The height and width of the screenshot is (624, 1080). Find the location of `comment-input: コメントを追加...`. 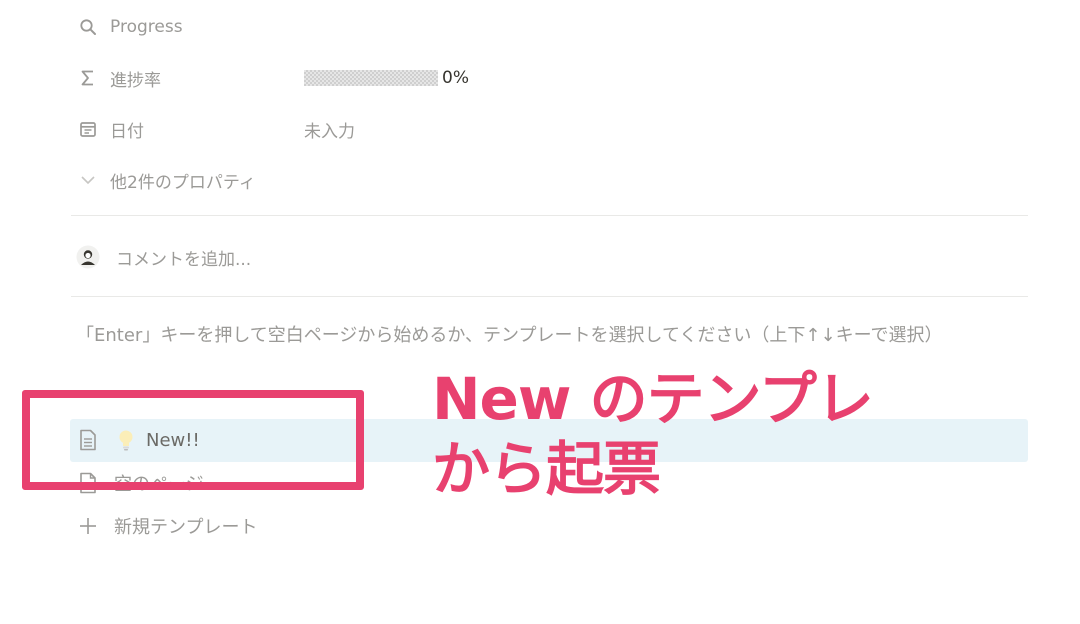

comment-input: コメントを追加... is located at coordinates (183, 257).